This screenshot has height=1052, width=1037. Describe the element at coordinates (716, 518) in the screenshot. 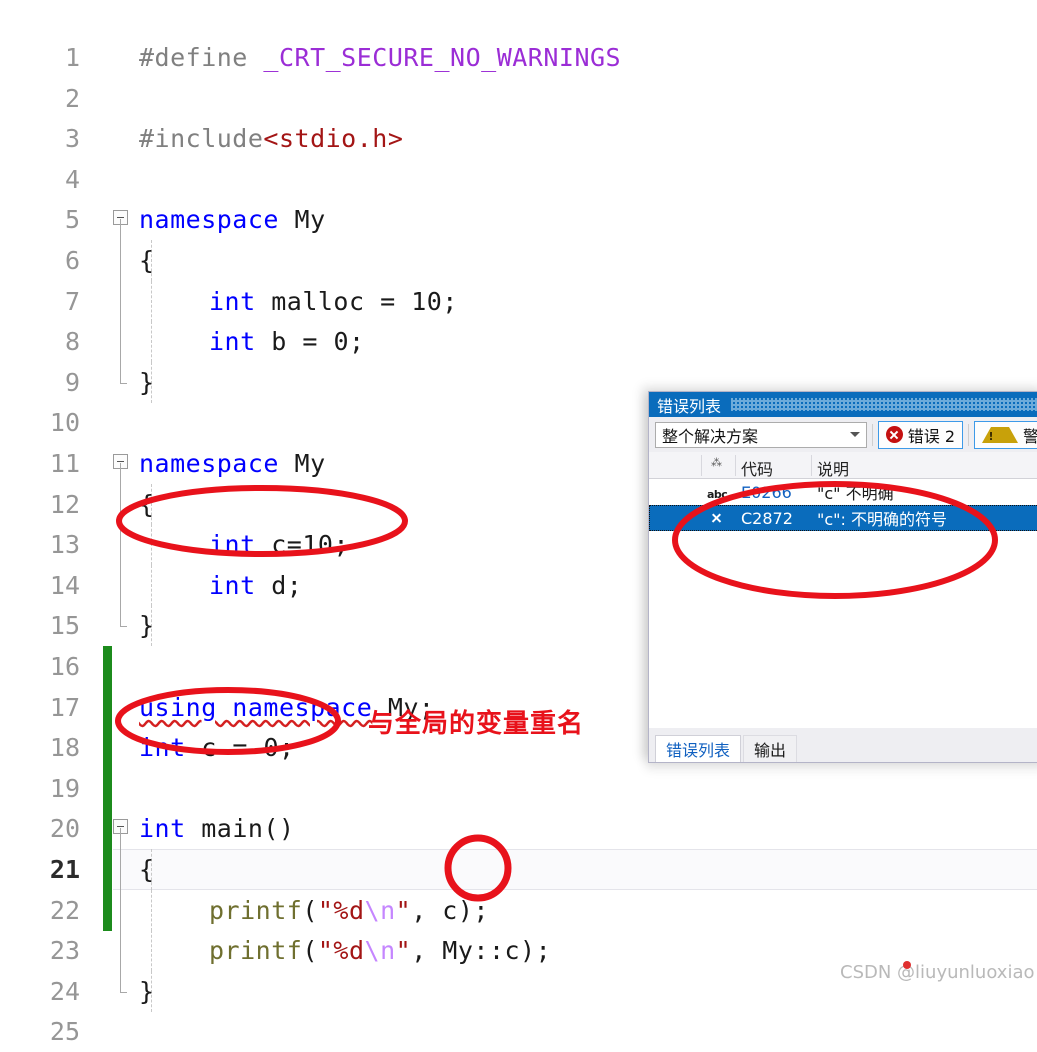

I see `error-x-icon` at that location.